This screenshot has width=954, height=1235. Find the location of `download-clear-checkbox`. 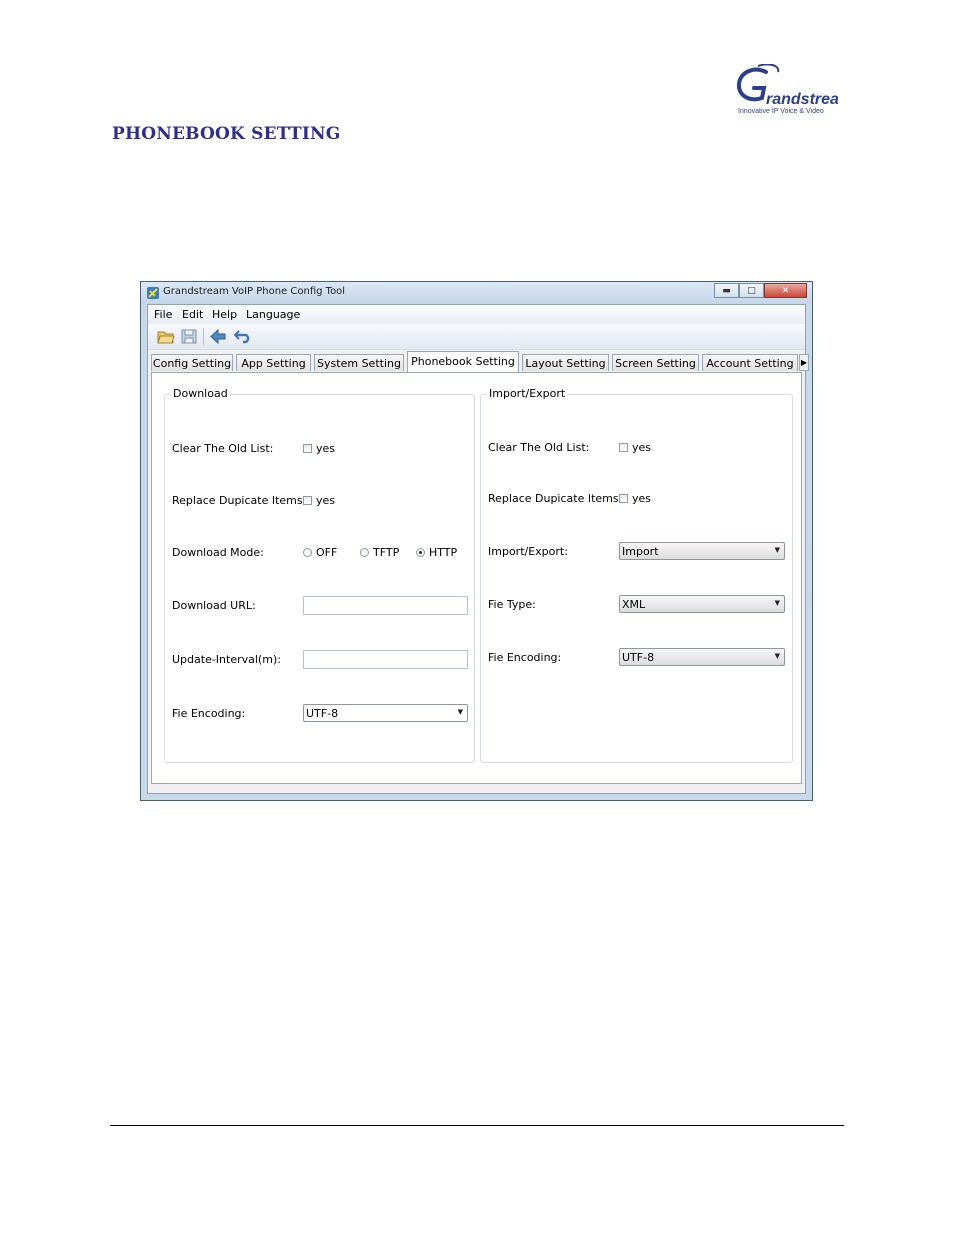

download-clear-checkbox is located at coordinates (307, 448).